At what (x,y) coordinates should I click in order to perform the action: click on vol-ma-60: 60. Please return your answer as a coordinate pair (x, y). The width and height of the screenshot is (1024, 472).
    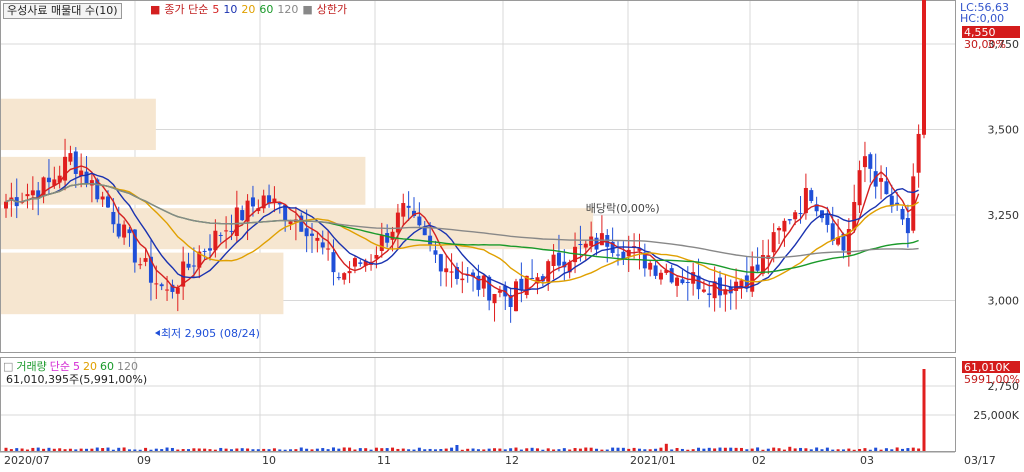
    Looking at the image, I should click on (107, 366).